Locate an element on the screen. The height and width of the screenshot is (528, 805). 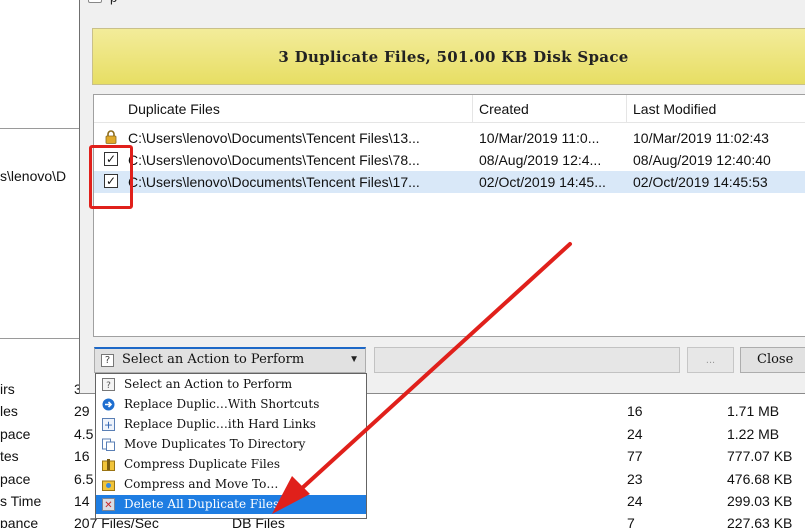
stat-value: 6.5 is located at coordinates (84, 479).